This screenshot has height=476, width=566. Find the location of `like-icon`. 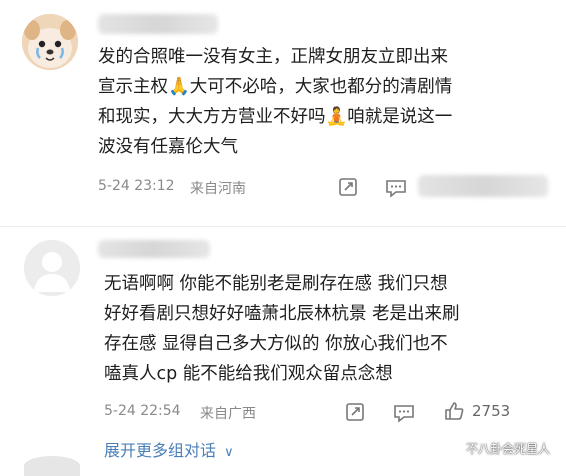

like-icon is located at coordinates (454, 413).